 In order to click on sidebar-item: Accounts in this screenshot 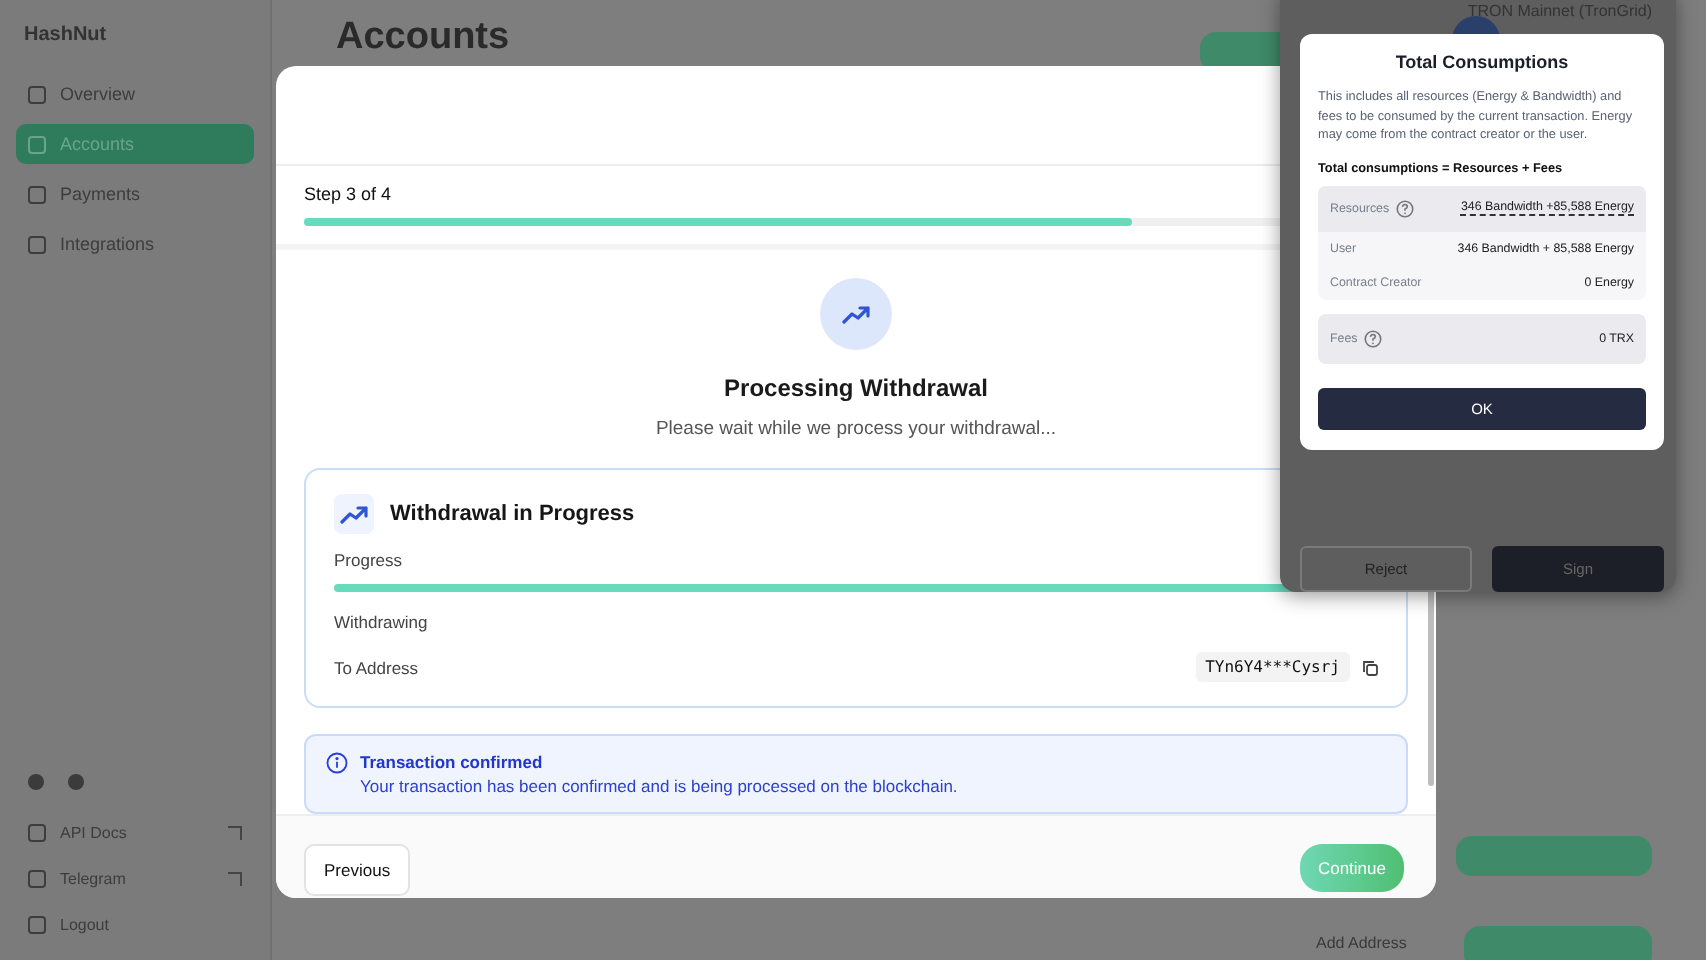, I will do `click(135, 144)`.